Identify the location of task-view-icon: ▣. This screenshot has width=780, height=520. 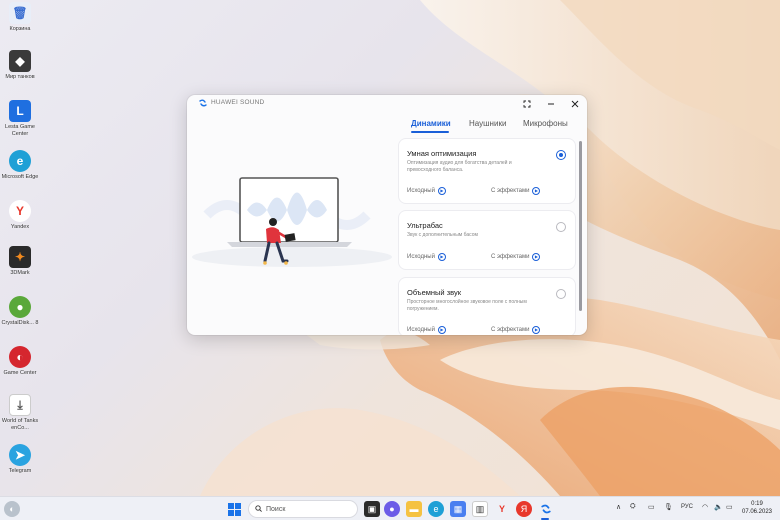
(372, 509).